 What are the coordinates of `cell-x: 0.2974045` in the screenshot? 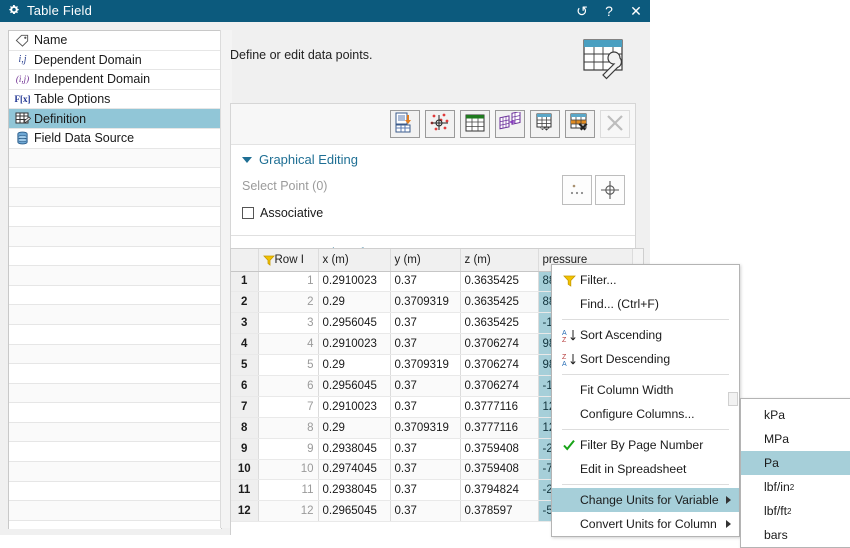 It's located at (354, 470).